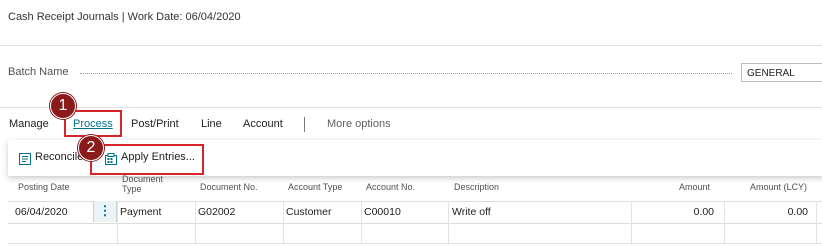 The height and width of the screenshot is (246, 822). I want to click on menu-separator, so click(304, 124).